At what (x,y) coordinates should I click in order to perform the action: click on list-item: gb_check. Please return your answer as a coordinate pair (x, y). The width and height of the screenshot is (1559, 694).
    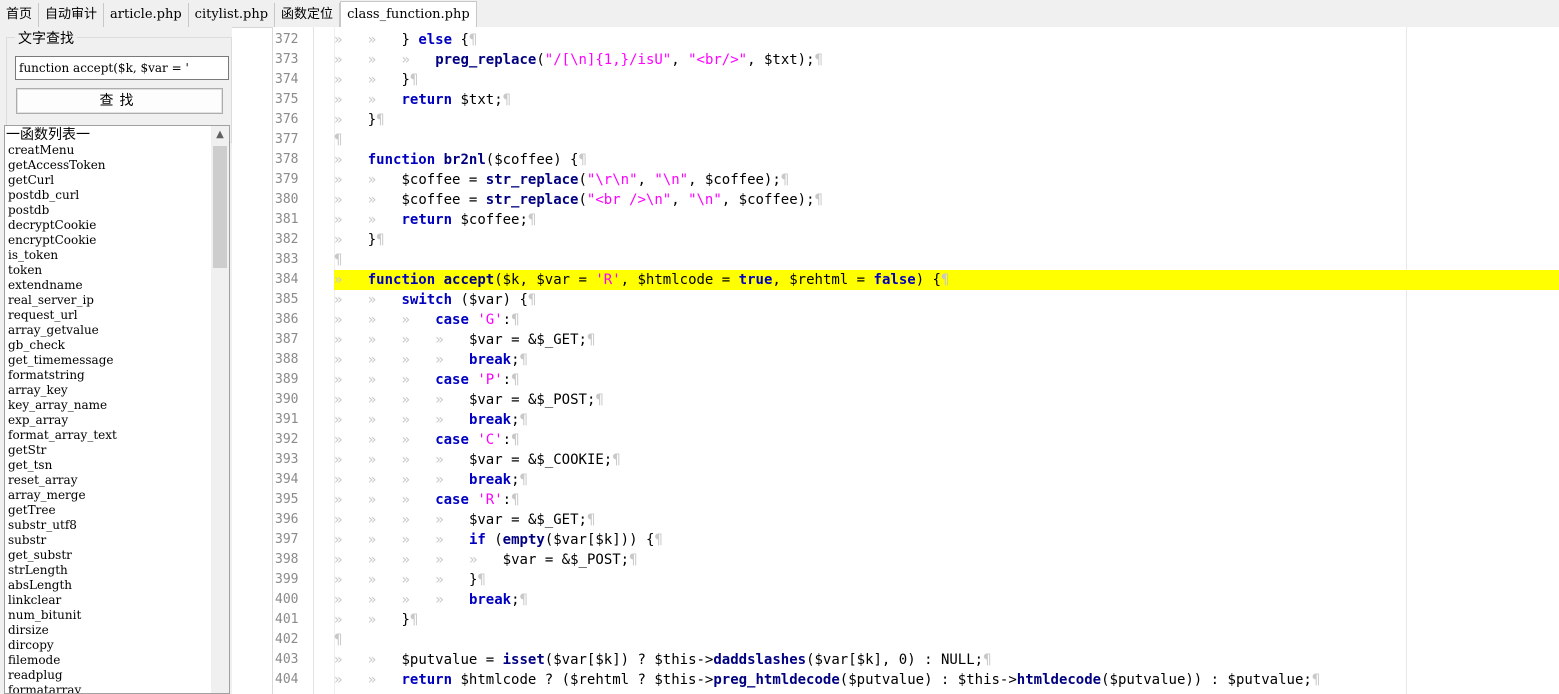
    Looking at the image, I should click on (108, 345).